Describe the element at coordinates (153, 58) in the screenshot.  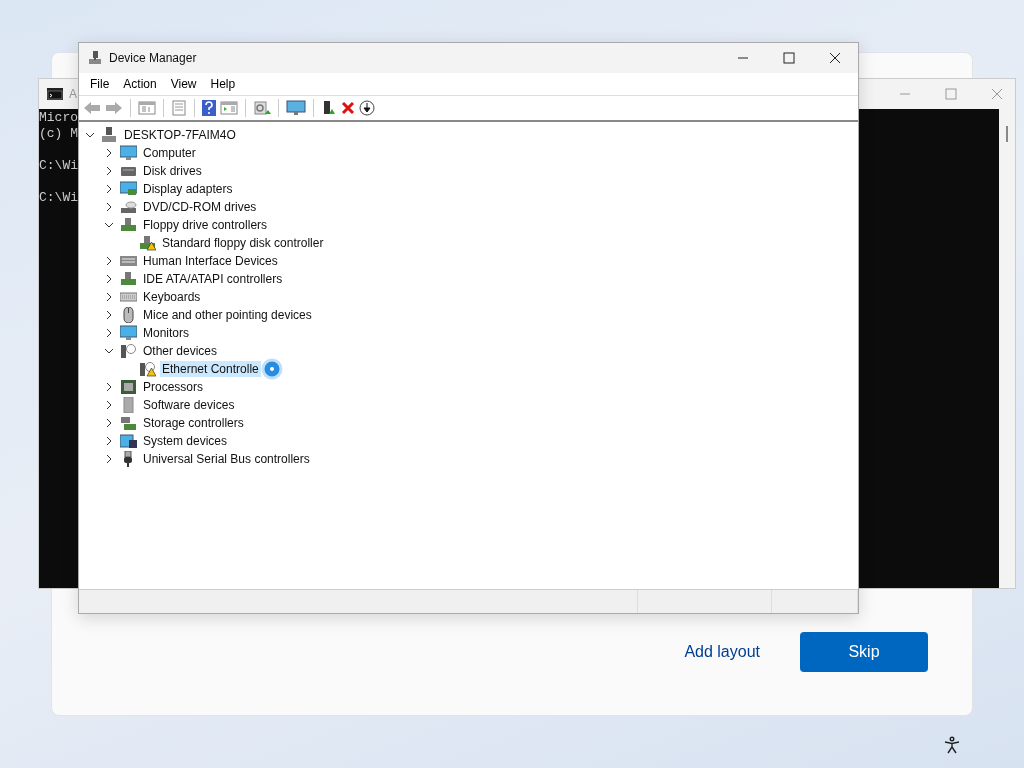
I see `window-title: Device Manager` at that location.